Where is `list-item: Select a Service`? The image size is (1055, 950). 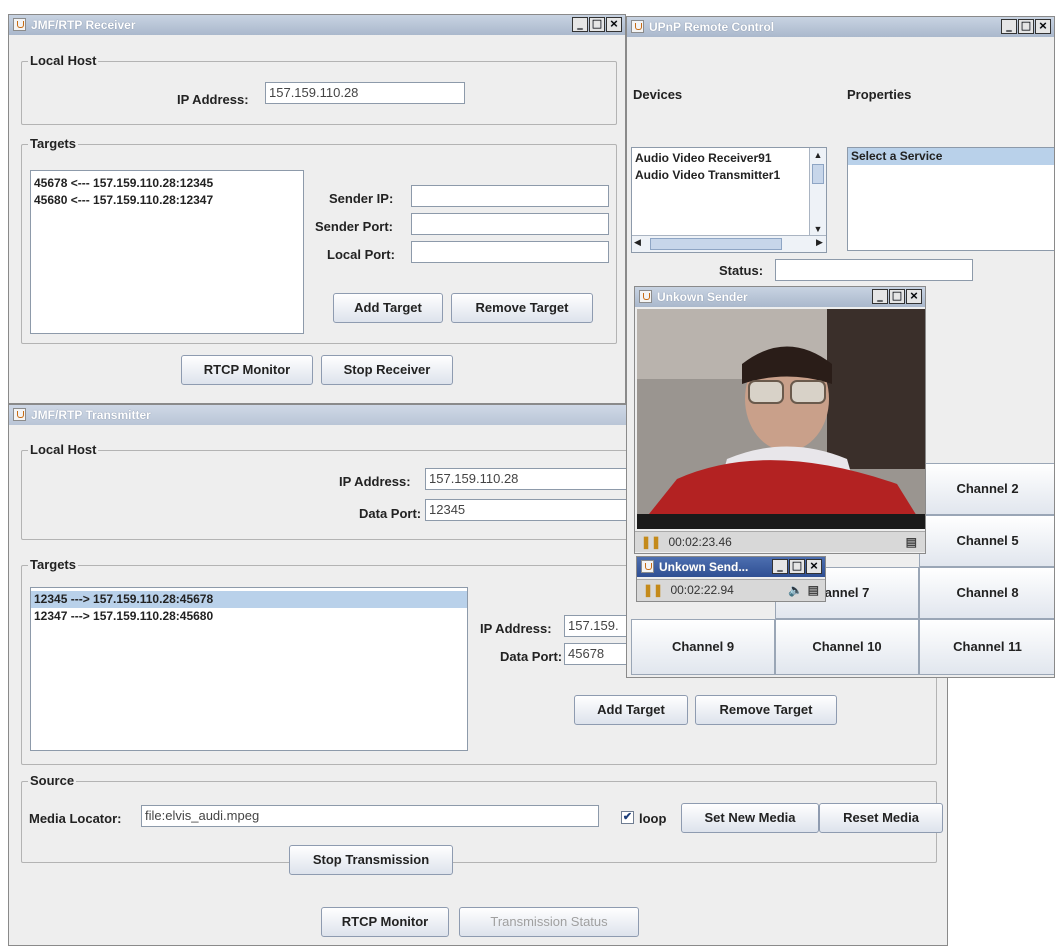
list-item: Select a Service is located at coordinates (951, 156).